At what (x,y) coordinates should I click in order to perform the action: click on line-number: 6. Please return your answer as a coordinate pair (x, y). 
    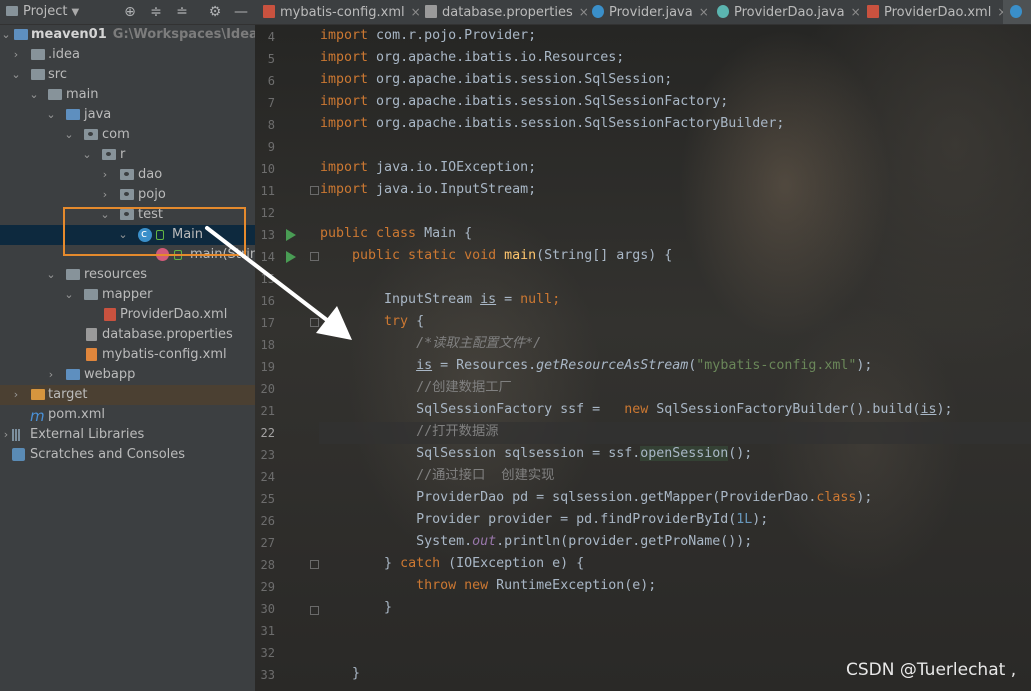
    Looking at the image, I should click on (271, 81).